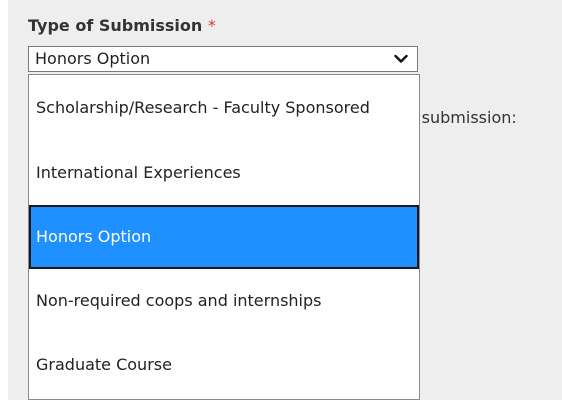 Image resolution: width=562 pixels, height=408 pixels. What do you see at coordinates (223, 59) in the screenshot?
I see `submission-type-select: Honors Option` at bounding box center [223, 59].